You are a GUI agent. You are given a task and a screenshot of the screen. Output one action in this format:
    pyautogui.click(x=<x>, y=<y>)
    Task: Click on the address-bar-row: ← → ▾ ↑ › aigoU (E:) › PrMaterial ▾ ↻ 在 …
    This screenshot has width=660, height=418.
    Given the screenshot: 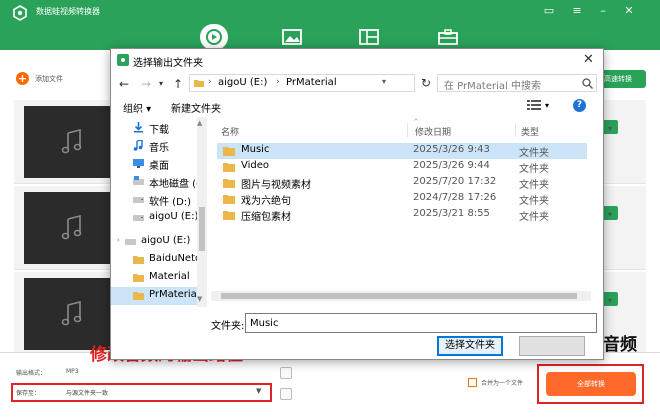 What is the action you would take?
    pyautogui.click(x=357, y=83)
    